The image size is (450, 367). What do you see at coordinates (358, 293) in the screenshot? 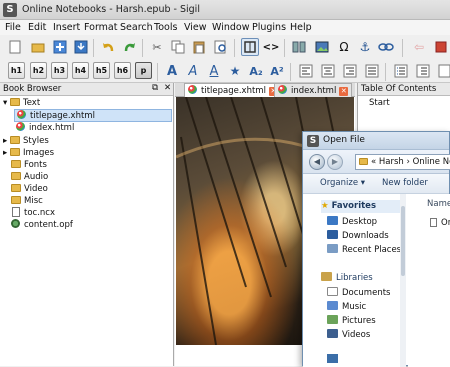
I see `nav-documents: Documents` at bounding box center [358, 293].